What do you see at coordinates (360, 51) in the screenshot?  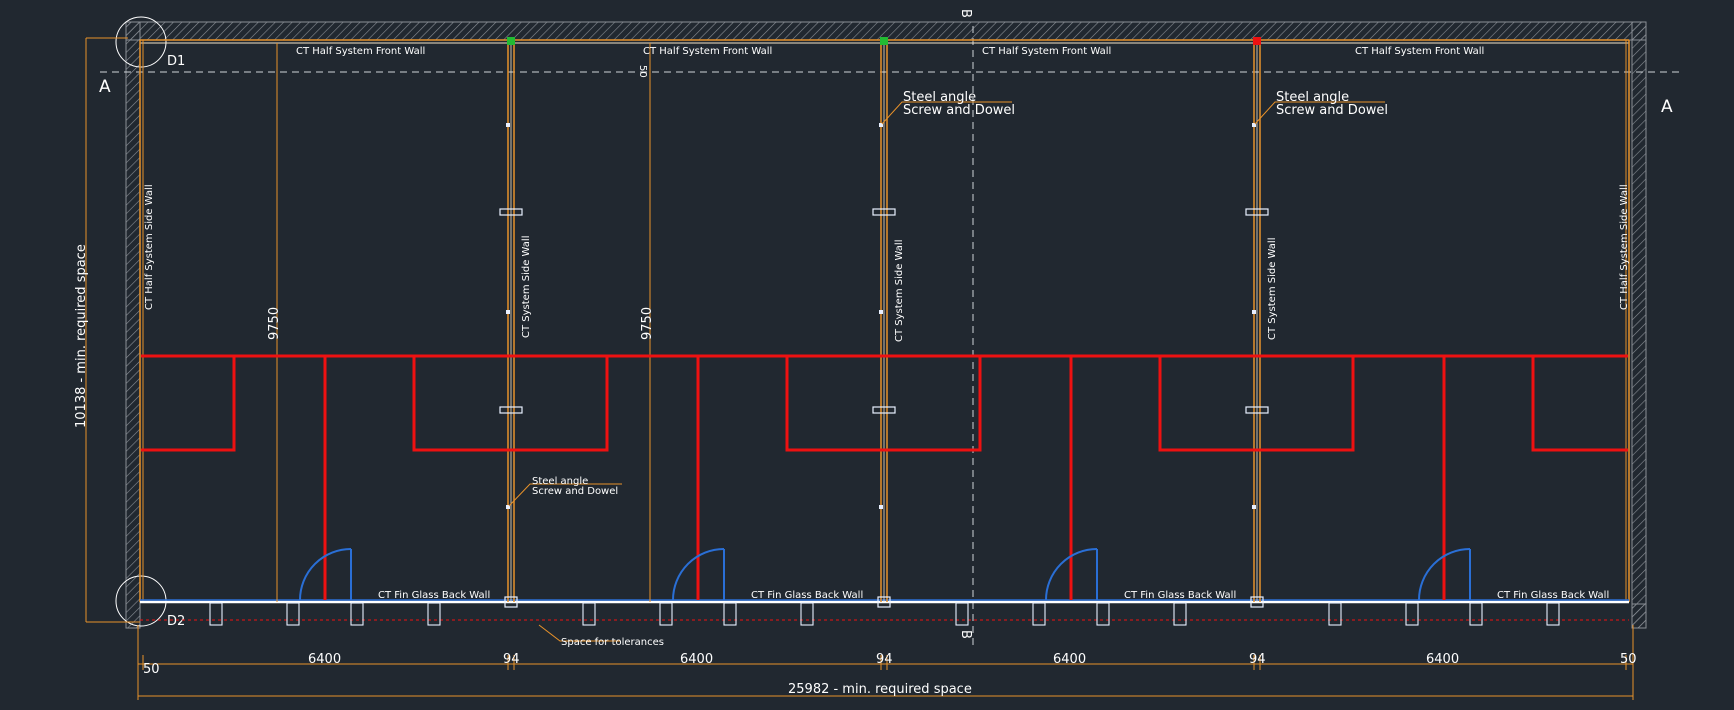 I see `front-wall-label-1: CT Half System Front Wall` at bounding box center [360, 51].